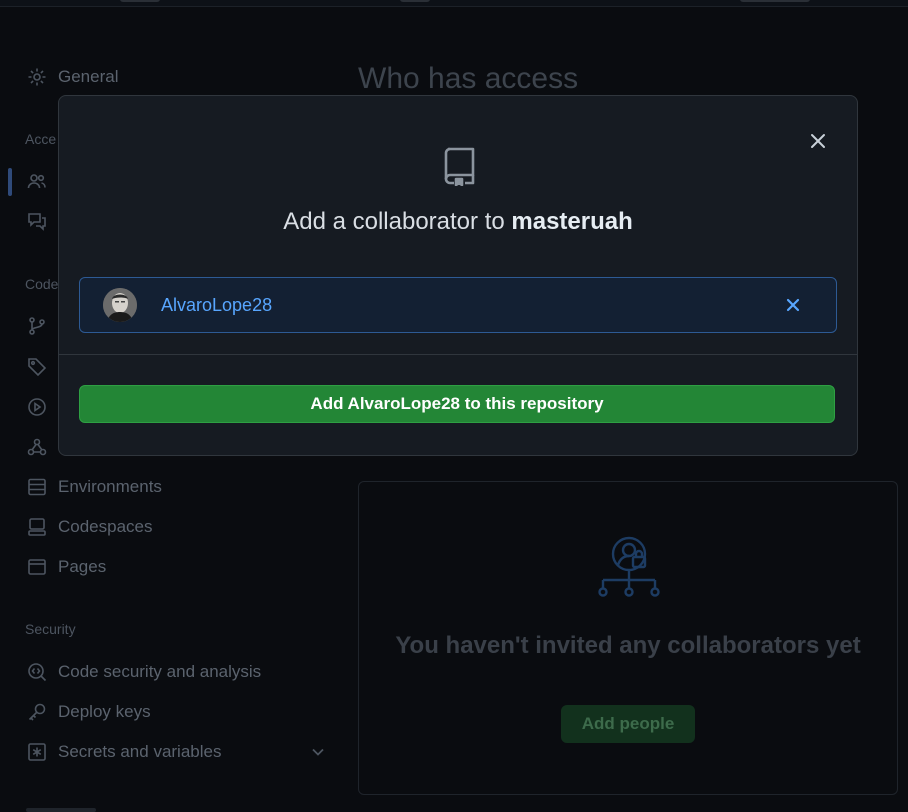 This screenshot has width=908, height=812. Describe the element at coordinates (110, 486) in the screenshot. I see `sidebar-item-label: Environments` at that location.